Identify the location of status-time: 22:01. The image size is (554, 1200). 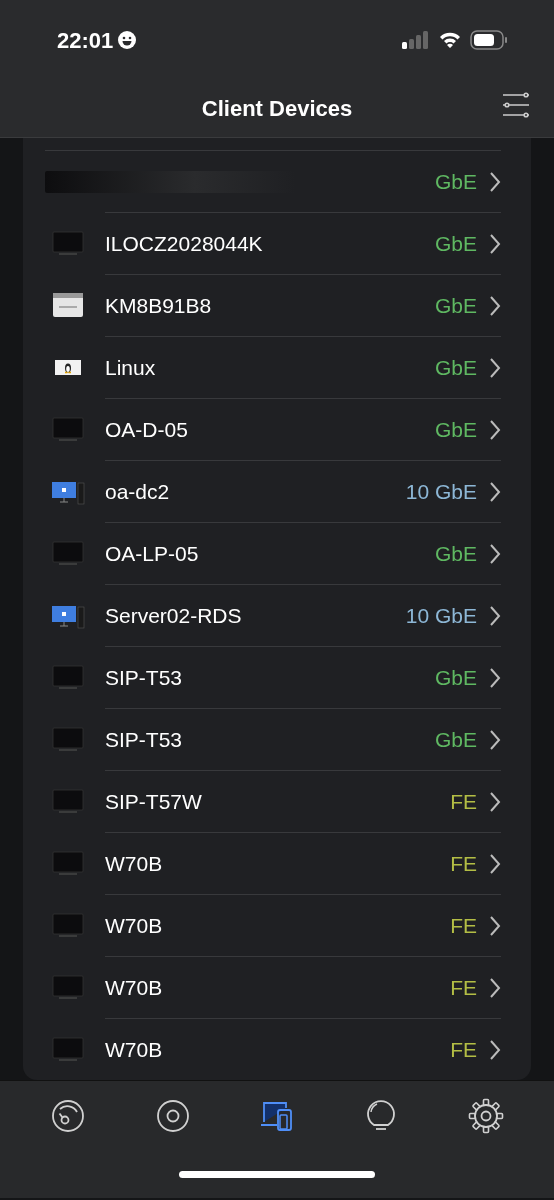
(85, 40).